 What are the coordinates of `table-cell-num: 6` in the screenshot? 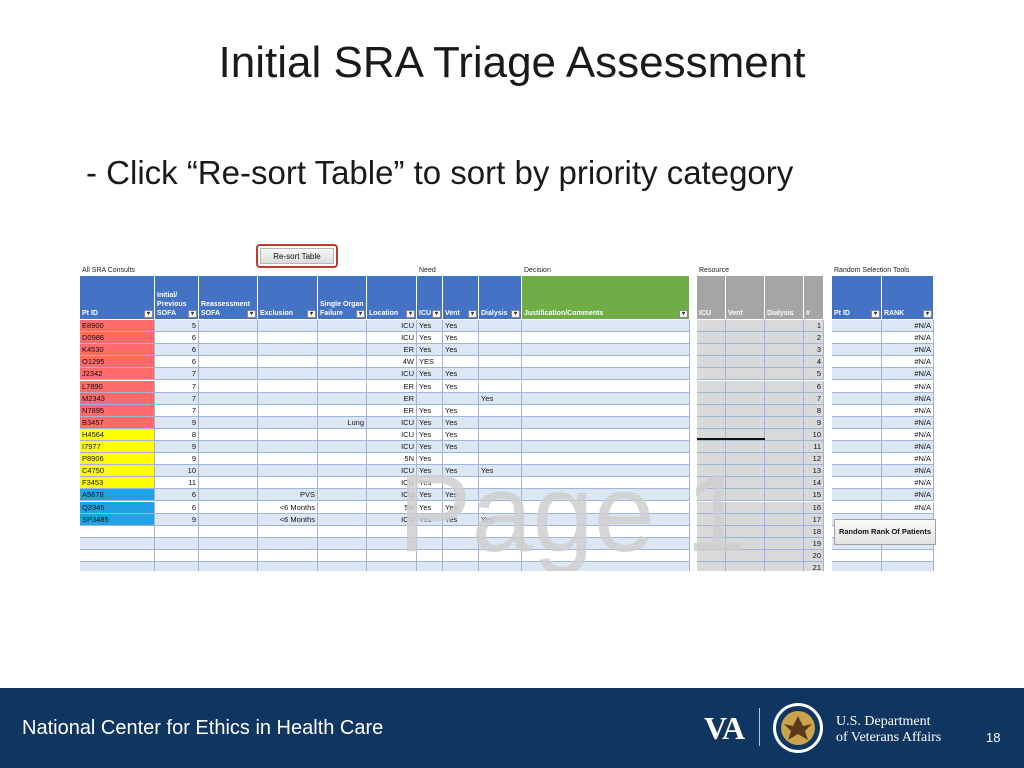 It's located at (814, 386).